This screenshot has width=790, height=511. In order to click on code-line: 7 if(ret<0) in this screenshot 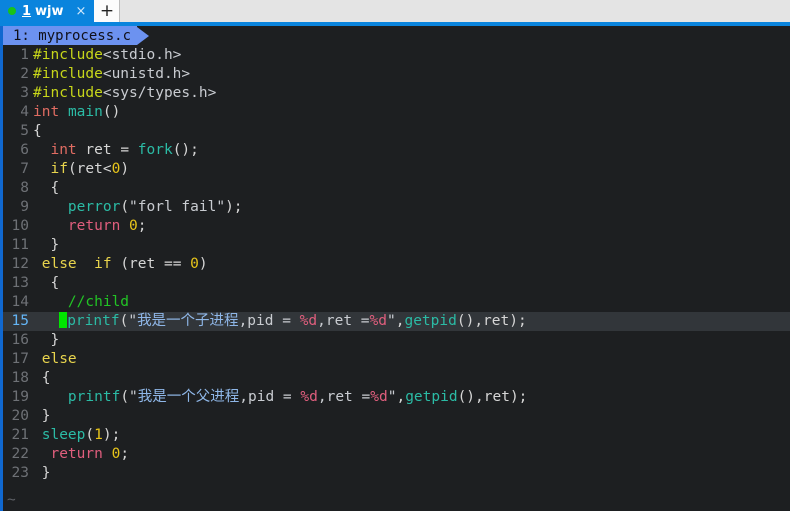, I will do `click(396, 169)`.